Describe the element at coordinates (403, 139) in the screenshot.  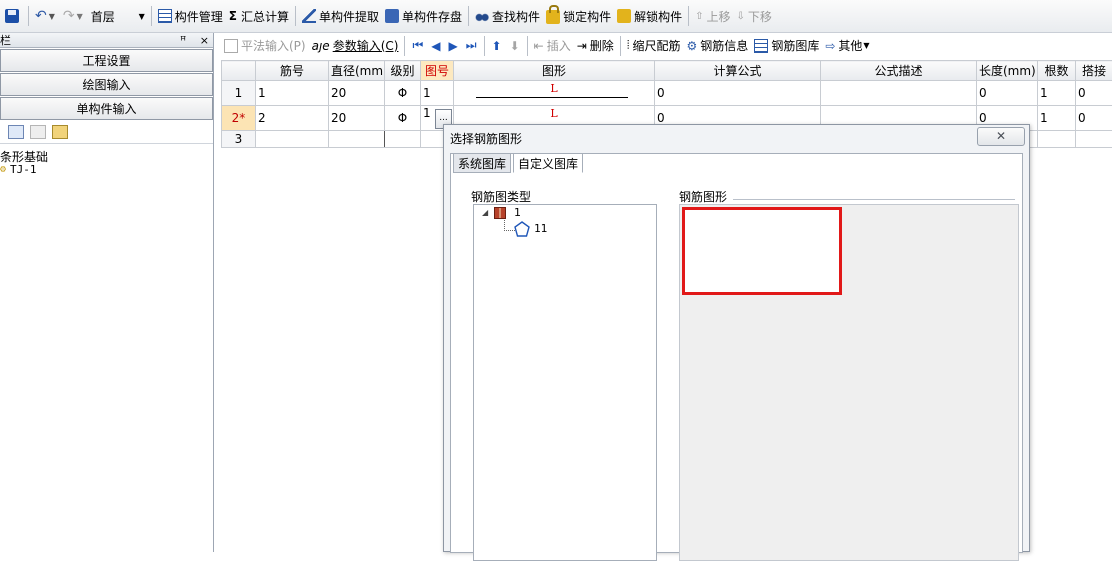
I see `cell-grade` at that location.